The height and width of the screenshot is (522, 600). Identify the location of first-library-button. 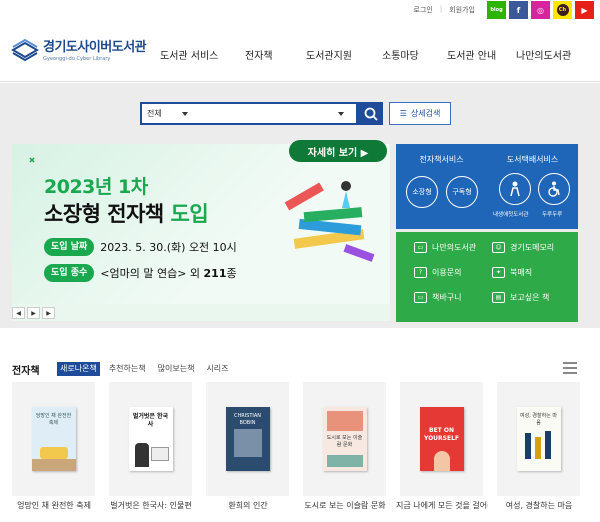
(515, 189).